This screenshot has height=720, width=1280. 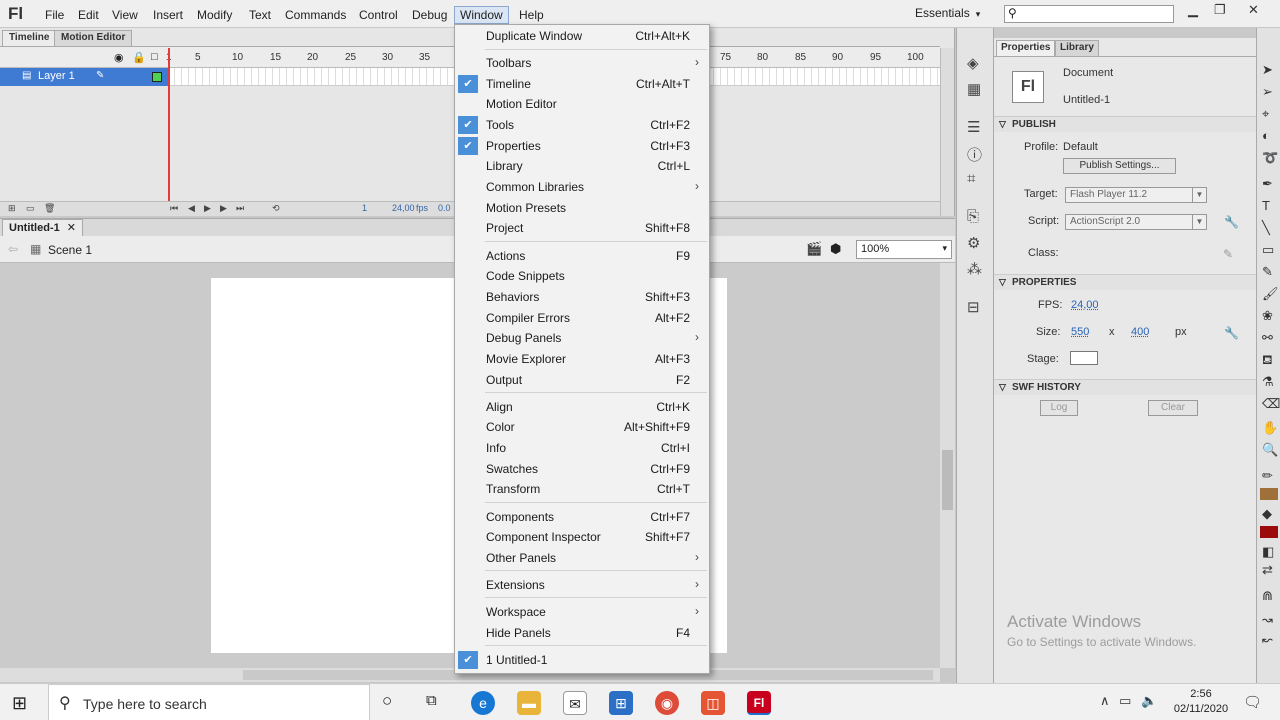 I want to click on menu-item-transform: Transform Ctrl+T, so click(x=582, y=489).